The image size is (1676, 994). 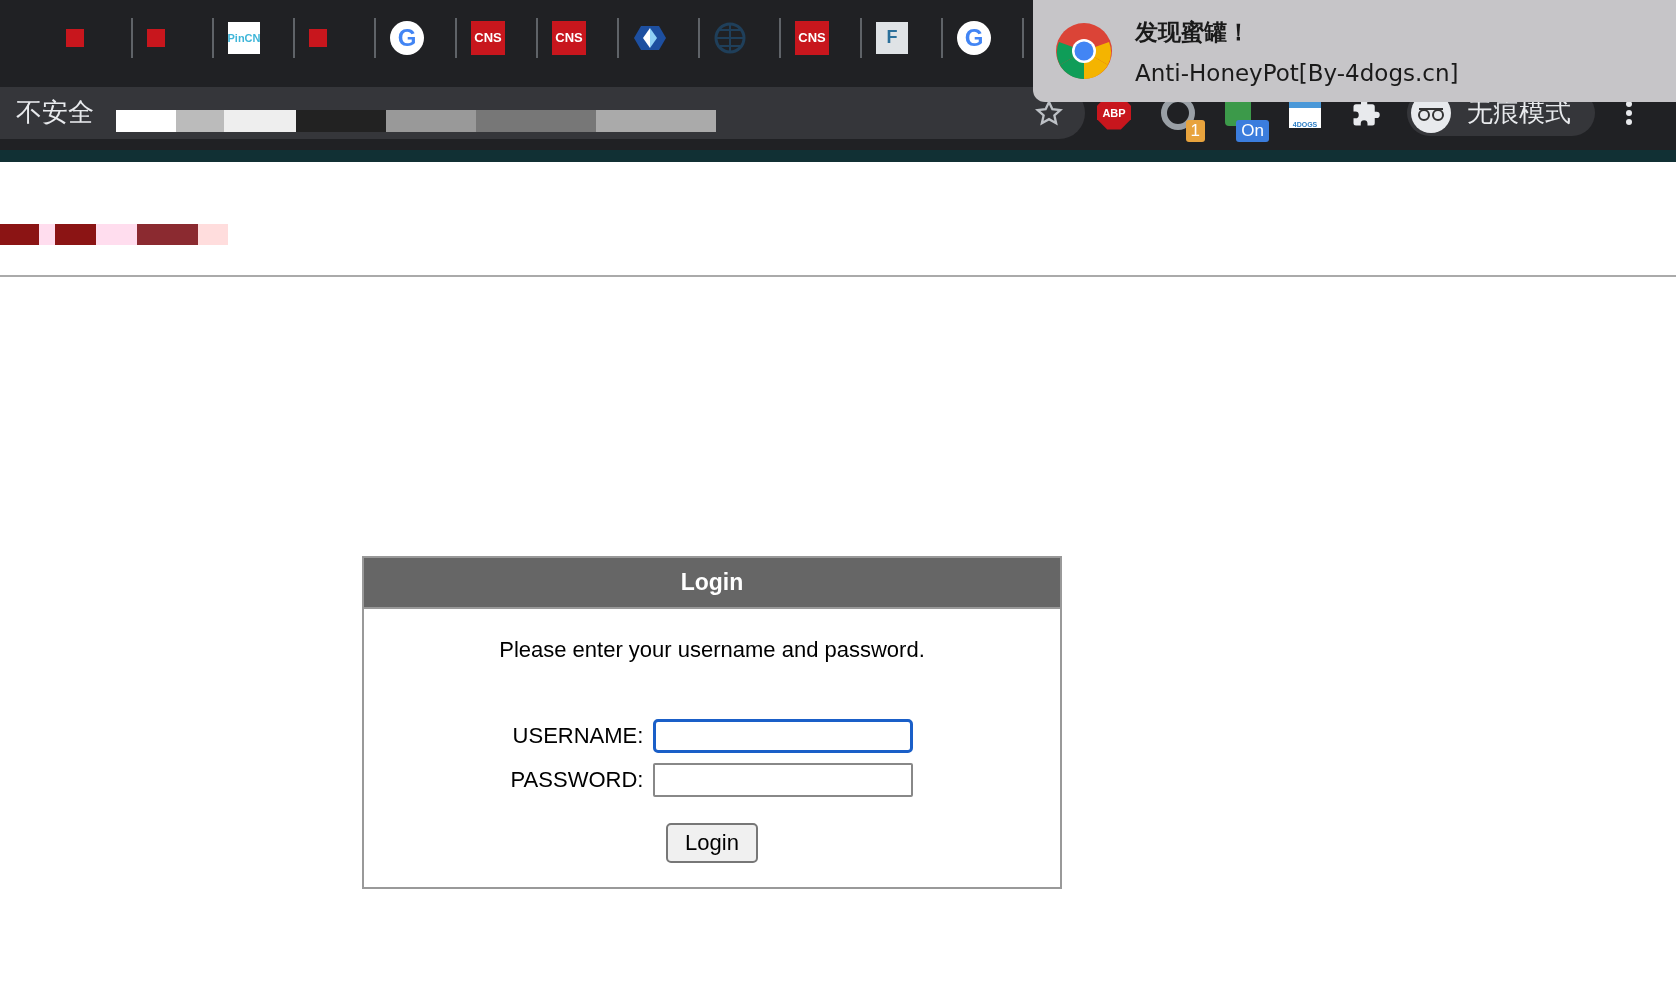 I want to click on login-prompt: Please enter your username and password., so click(x=712, y=650).